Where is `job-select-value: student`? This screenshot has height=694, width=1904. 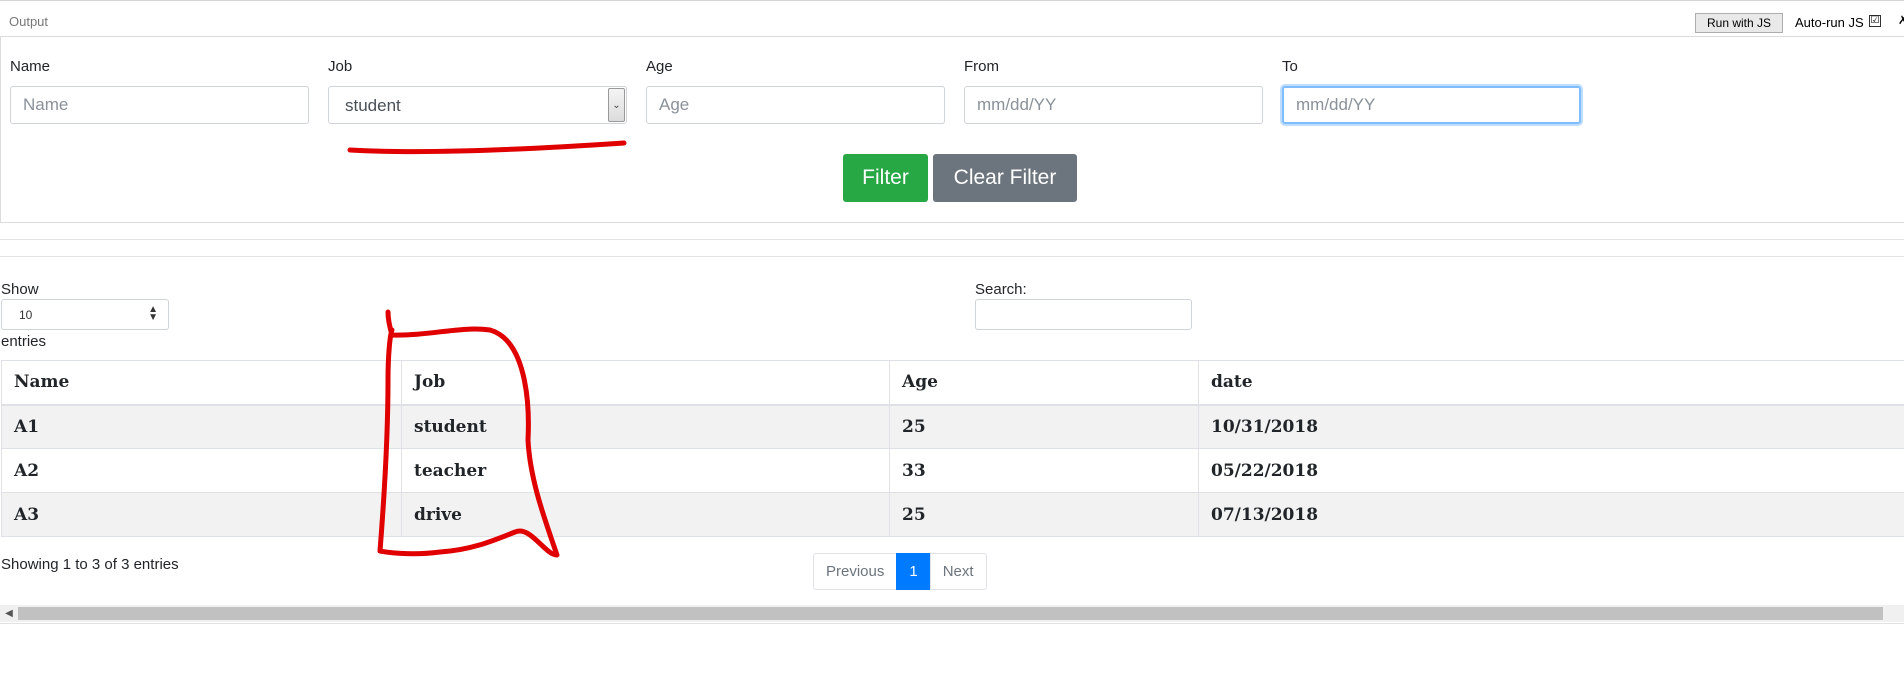 job-select-value: student is located at coordinates (373, 105).